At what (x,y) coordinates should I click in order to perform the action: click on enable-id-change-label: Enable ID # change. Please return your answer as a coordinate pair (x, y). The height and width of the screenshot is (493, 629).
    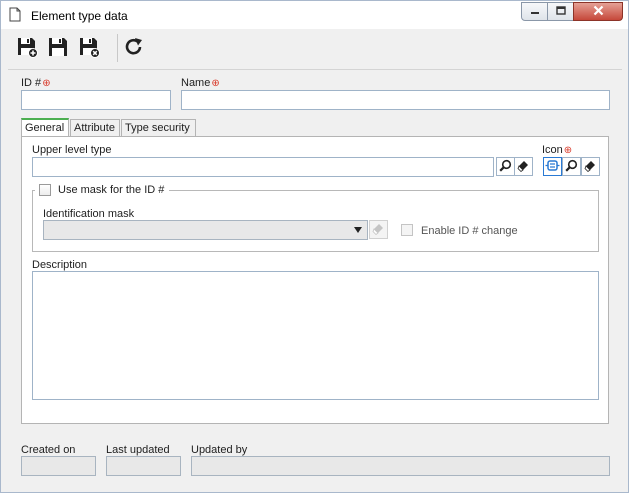
    Looking at the image, I should click on (469, 231).